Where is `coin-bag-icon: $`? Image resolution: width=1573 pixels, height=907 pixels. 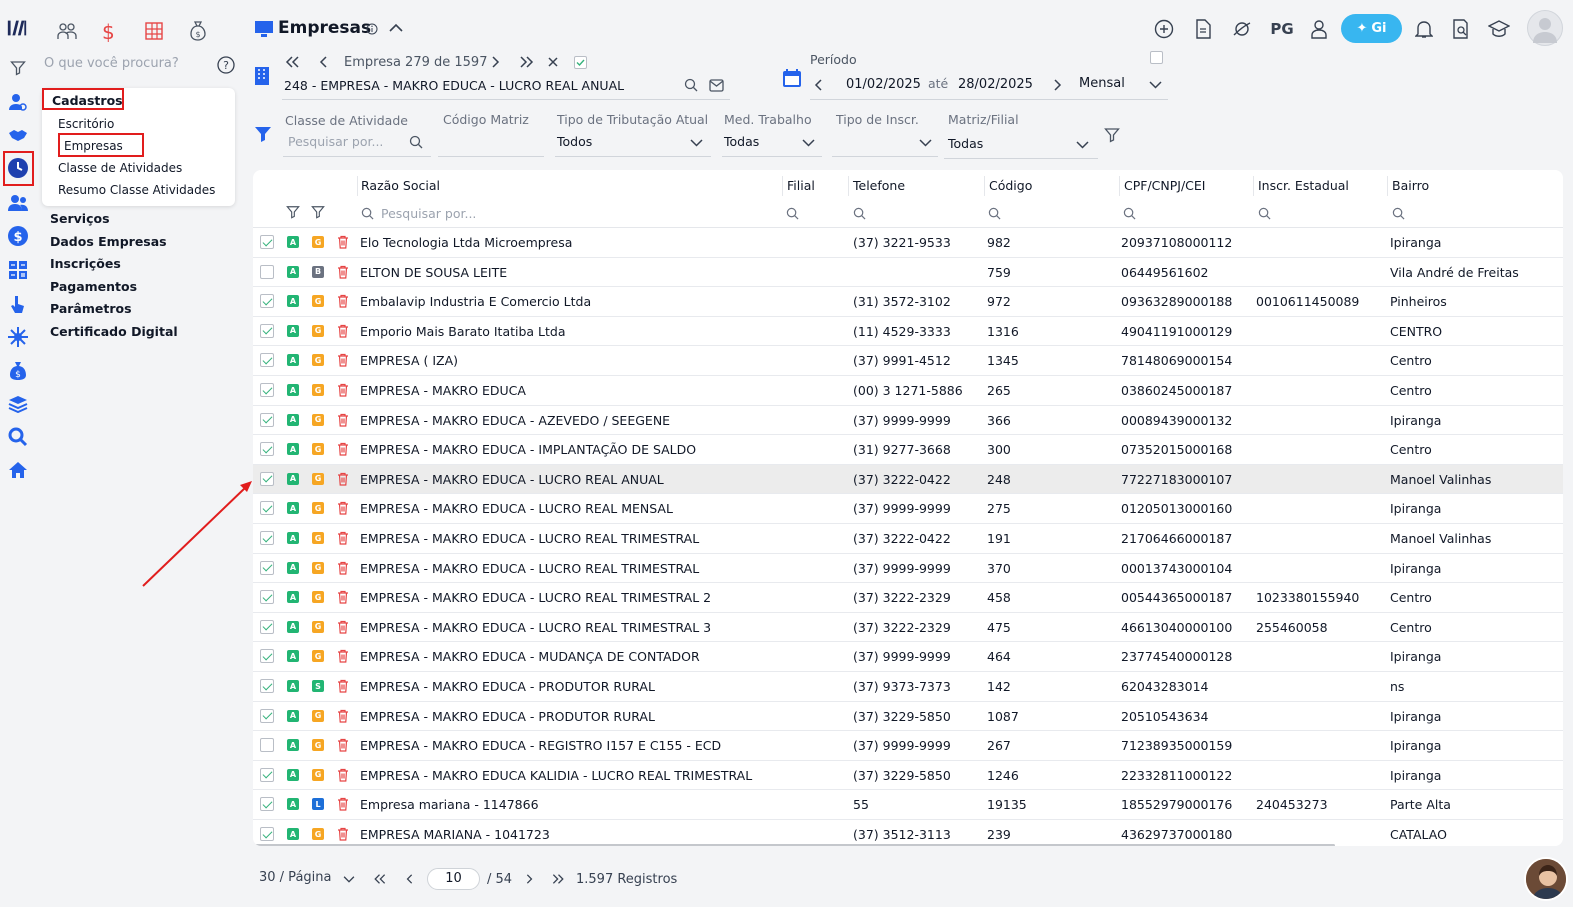
coin-bag-icon: $ is located at coordinates (198, 31).